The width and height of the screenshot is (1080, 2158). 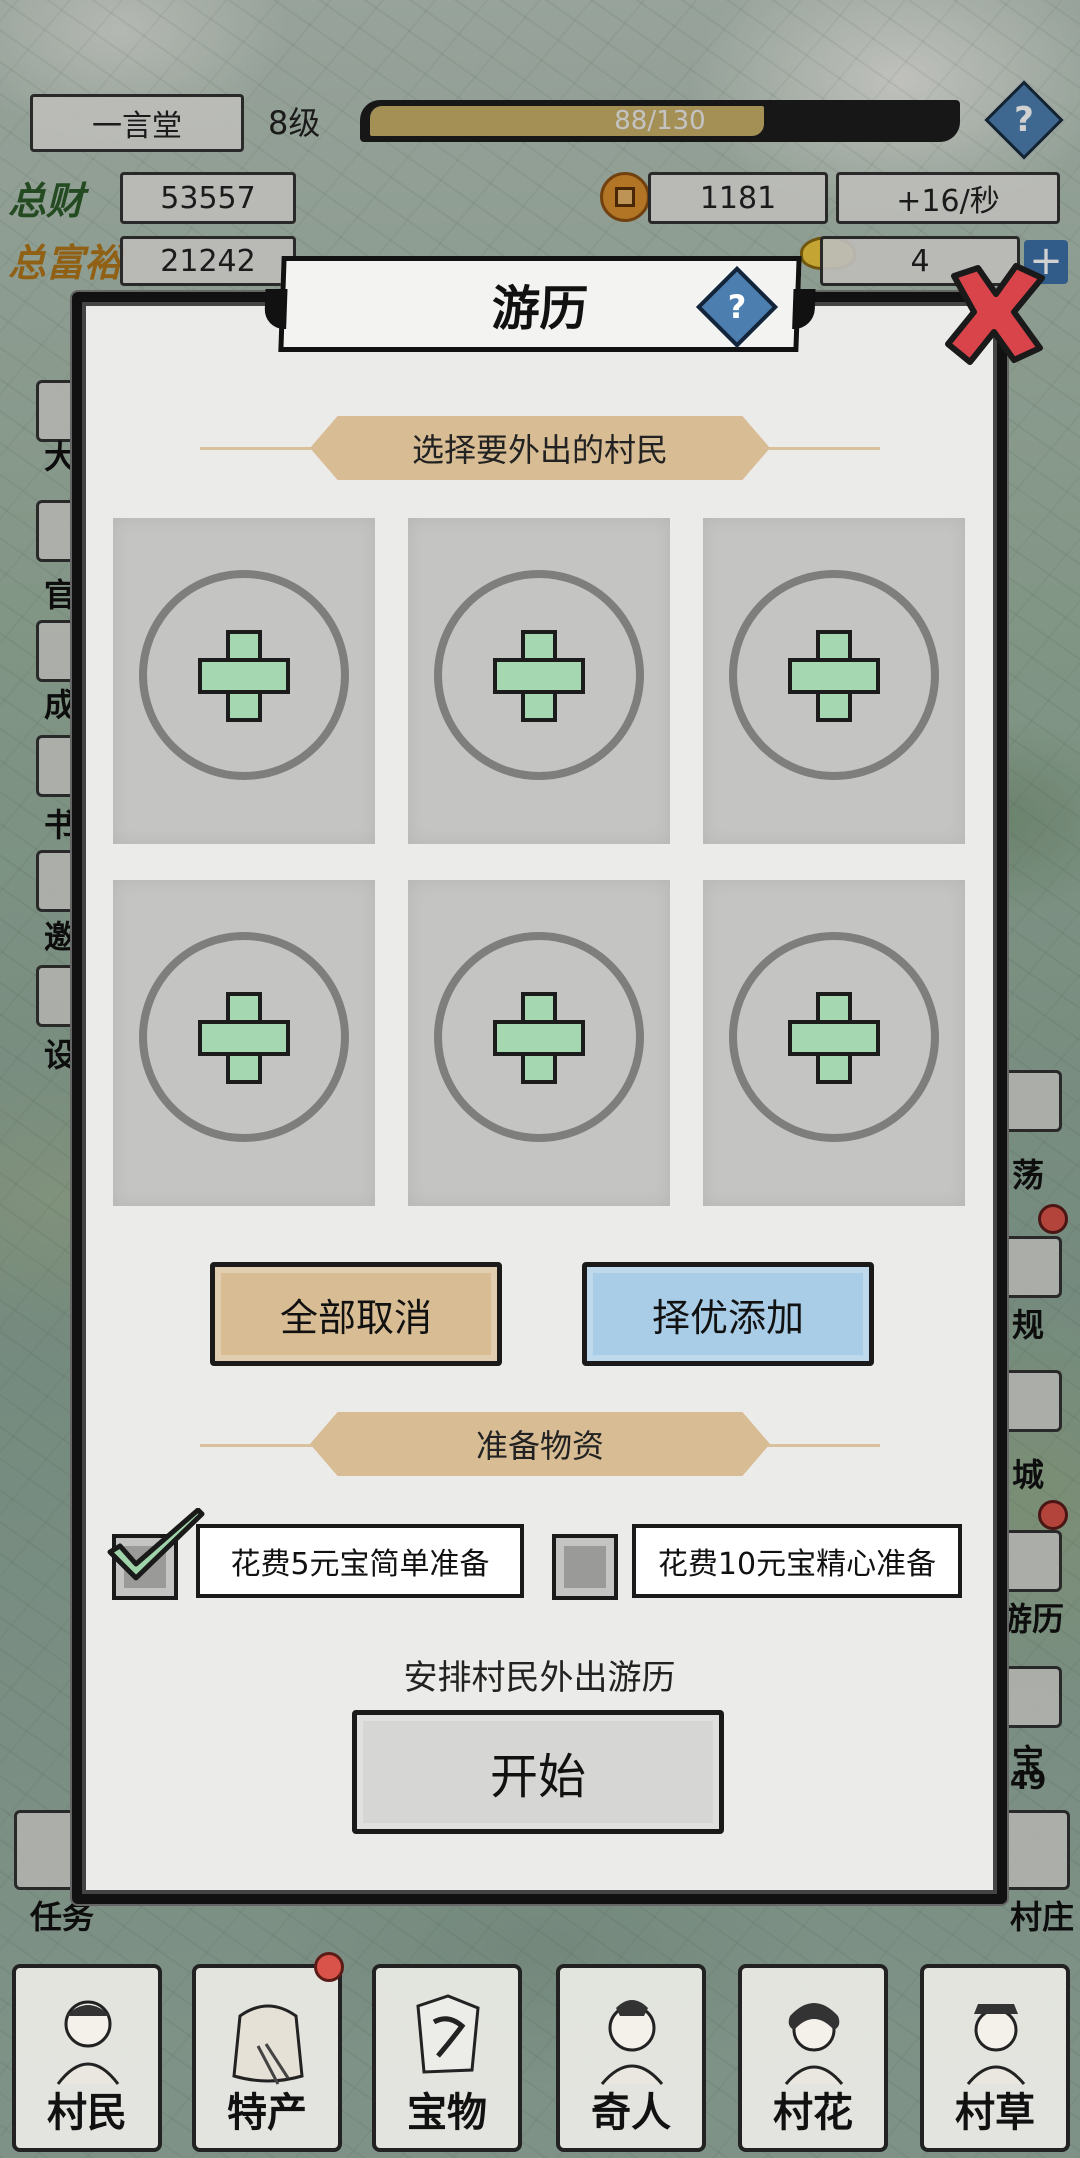 I want to click on dialog-title: 游历, so click(x=539, y=309).